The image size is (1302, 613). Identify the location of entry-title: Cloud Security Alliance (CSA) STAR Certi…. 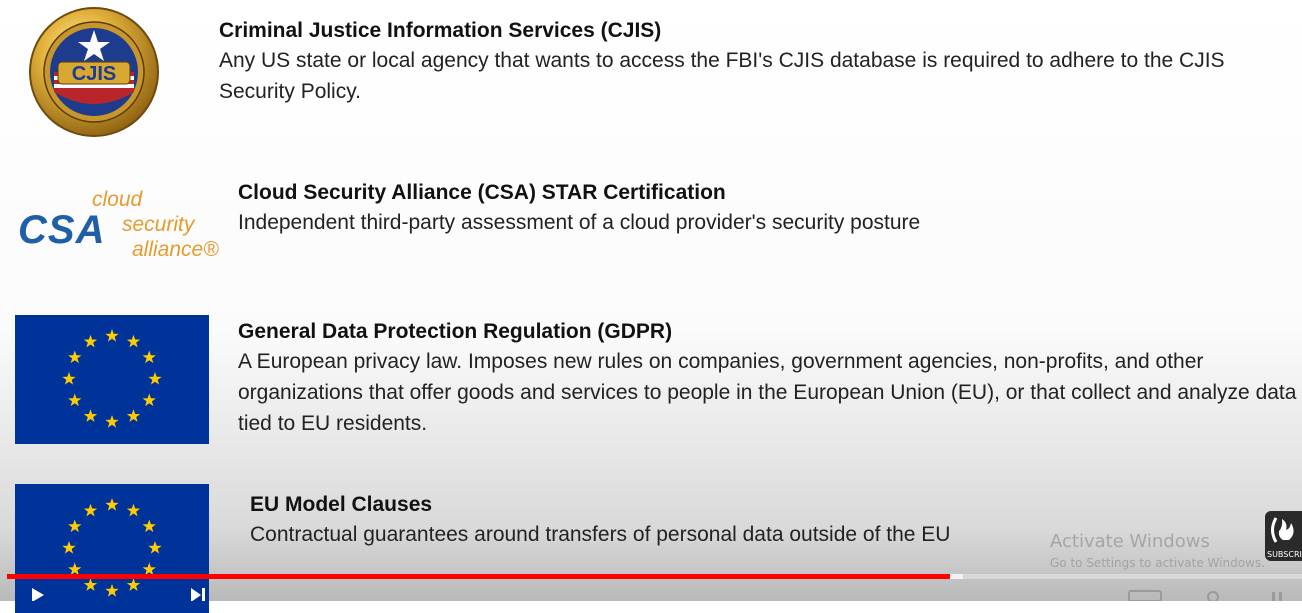
(482, 192).